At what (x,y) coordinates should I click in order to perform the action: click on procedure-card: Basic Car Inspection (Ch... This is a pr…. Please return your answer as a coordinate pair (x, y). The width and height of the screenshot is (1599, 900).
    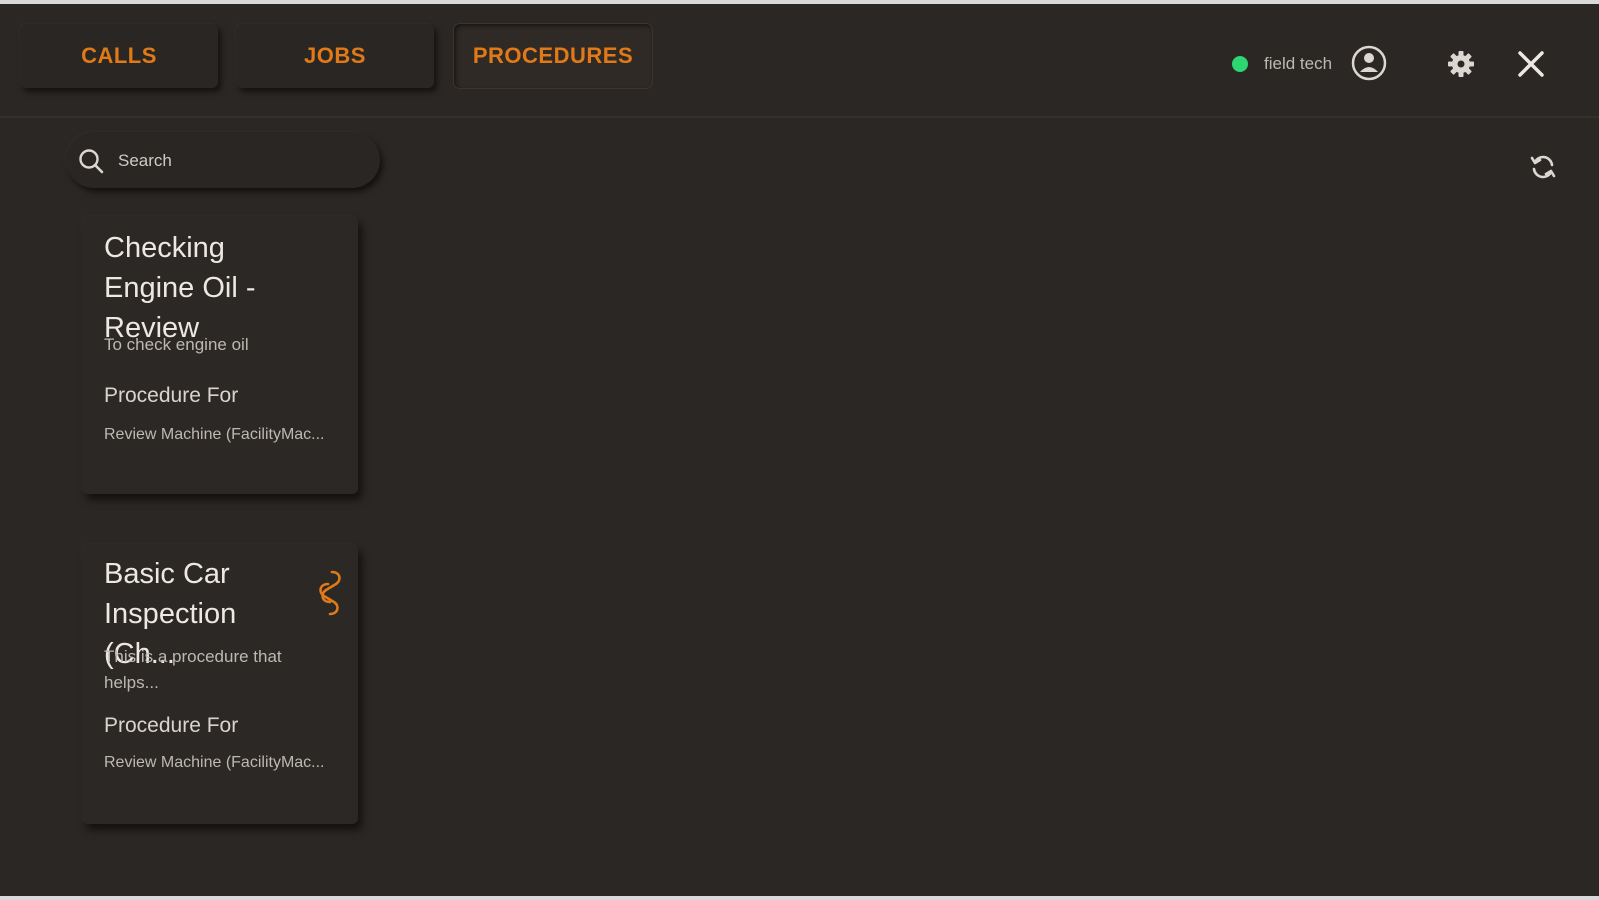
    Looking at the image, I should click on (220, 684).